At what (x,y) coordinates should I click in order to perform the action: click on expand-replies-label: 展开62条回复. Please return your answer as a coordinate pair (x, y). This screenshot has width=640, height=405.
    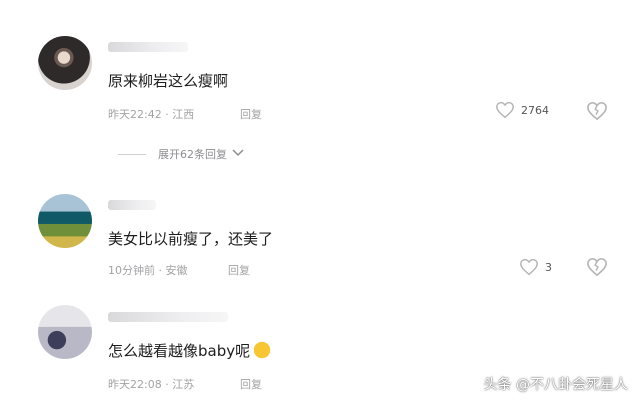
    Looking at the image, I should click on (192, 154).